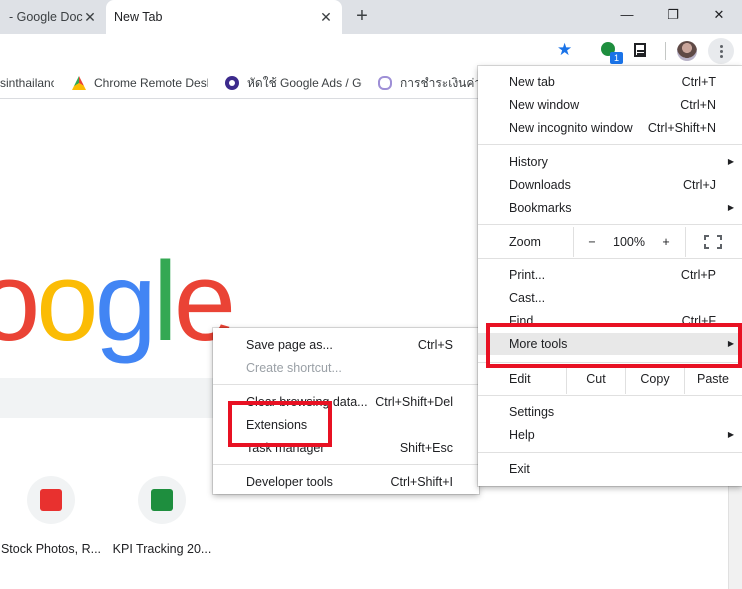 This screenshot has width=742, height=589. I want to click on bookmark-star-icon: ★, so click(564, 50).